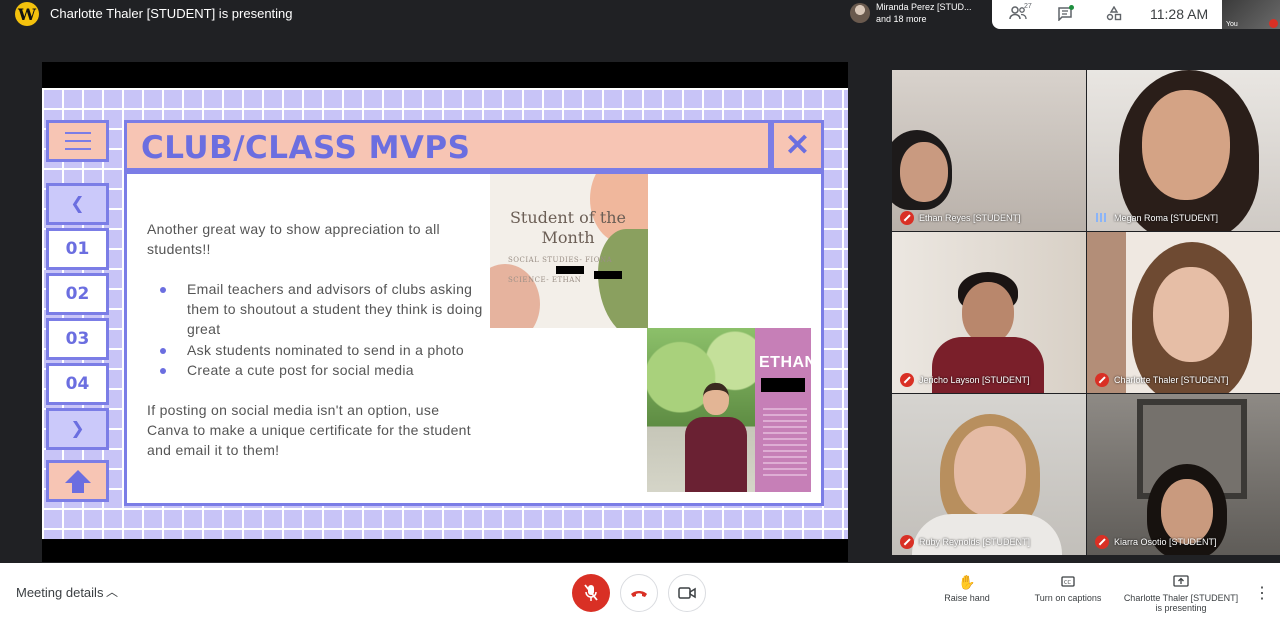  I want to click on speaking-indicator-icon, so click(1102, 217).